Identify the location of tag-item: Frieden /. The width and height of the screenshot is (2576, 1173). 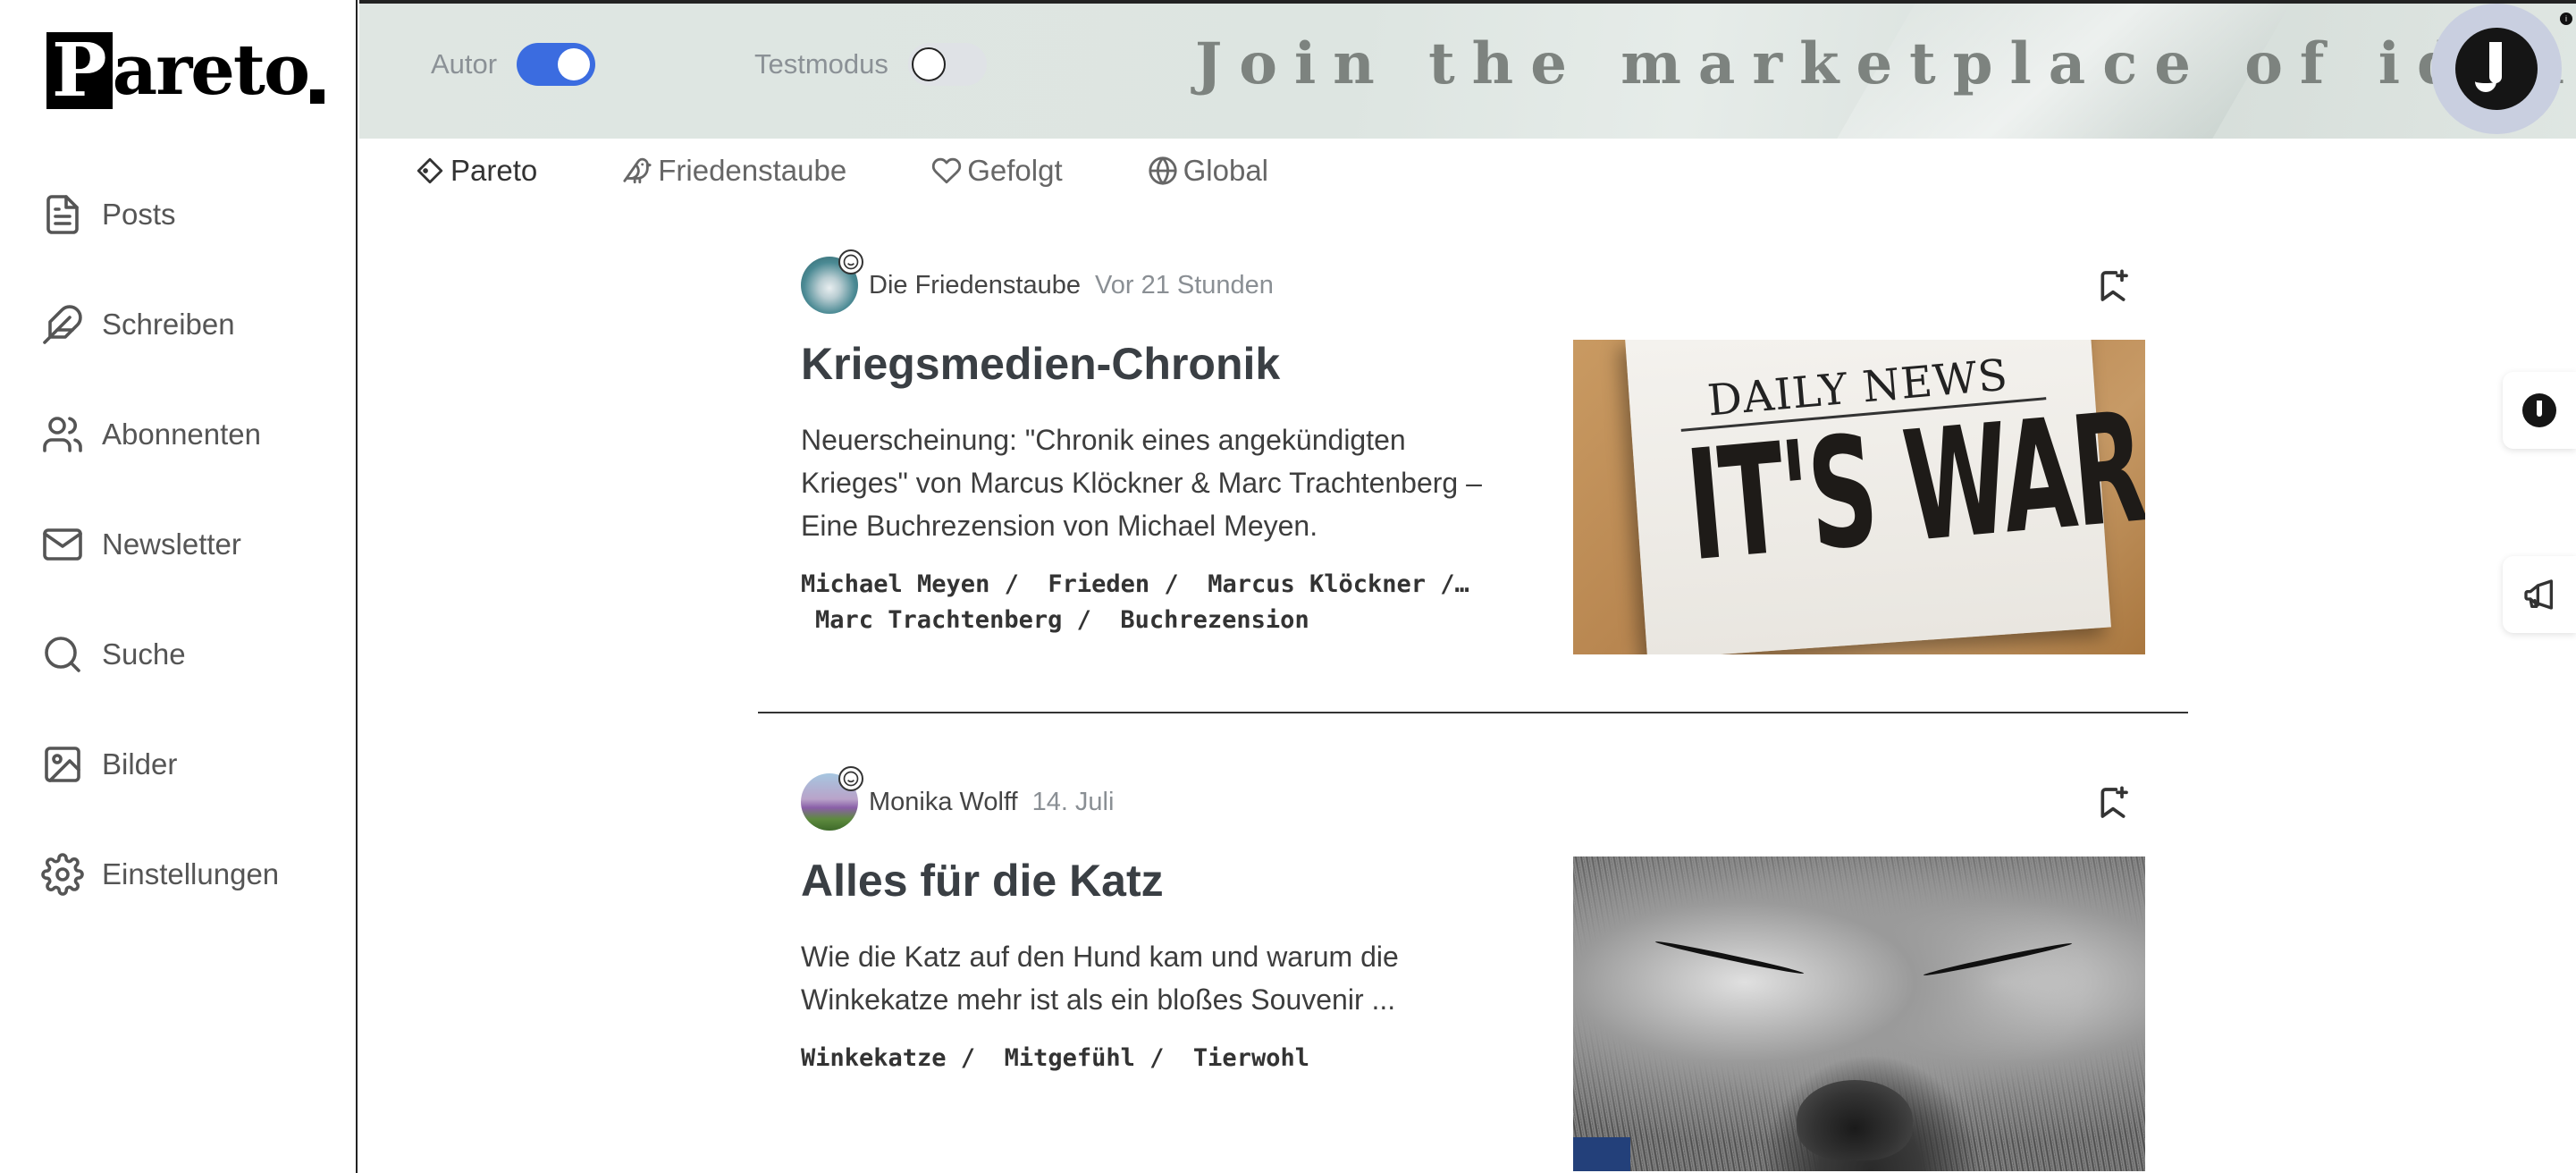
(1113, 584).